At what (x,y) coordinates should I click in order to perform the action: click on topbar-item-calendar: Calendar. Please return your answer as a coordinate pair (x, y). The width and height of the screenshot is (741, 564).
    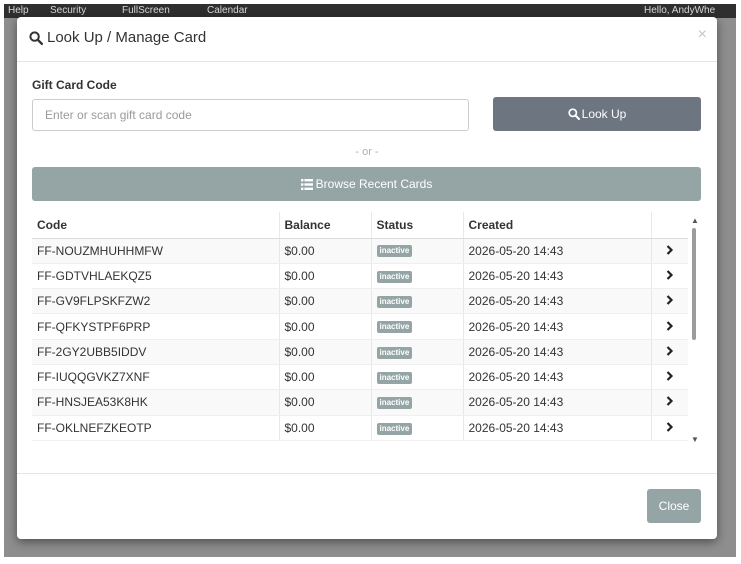
    Looking at the image, I should click on (227, 10).